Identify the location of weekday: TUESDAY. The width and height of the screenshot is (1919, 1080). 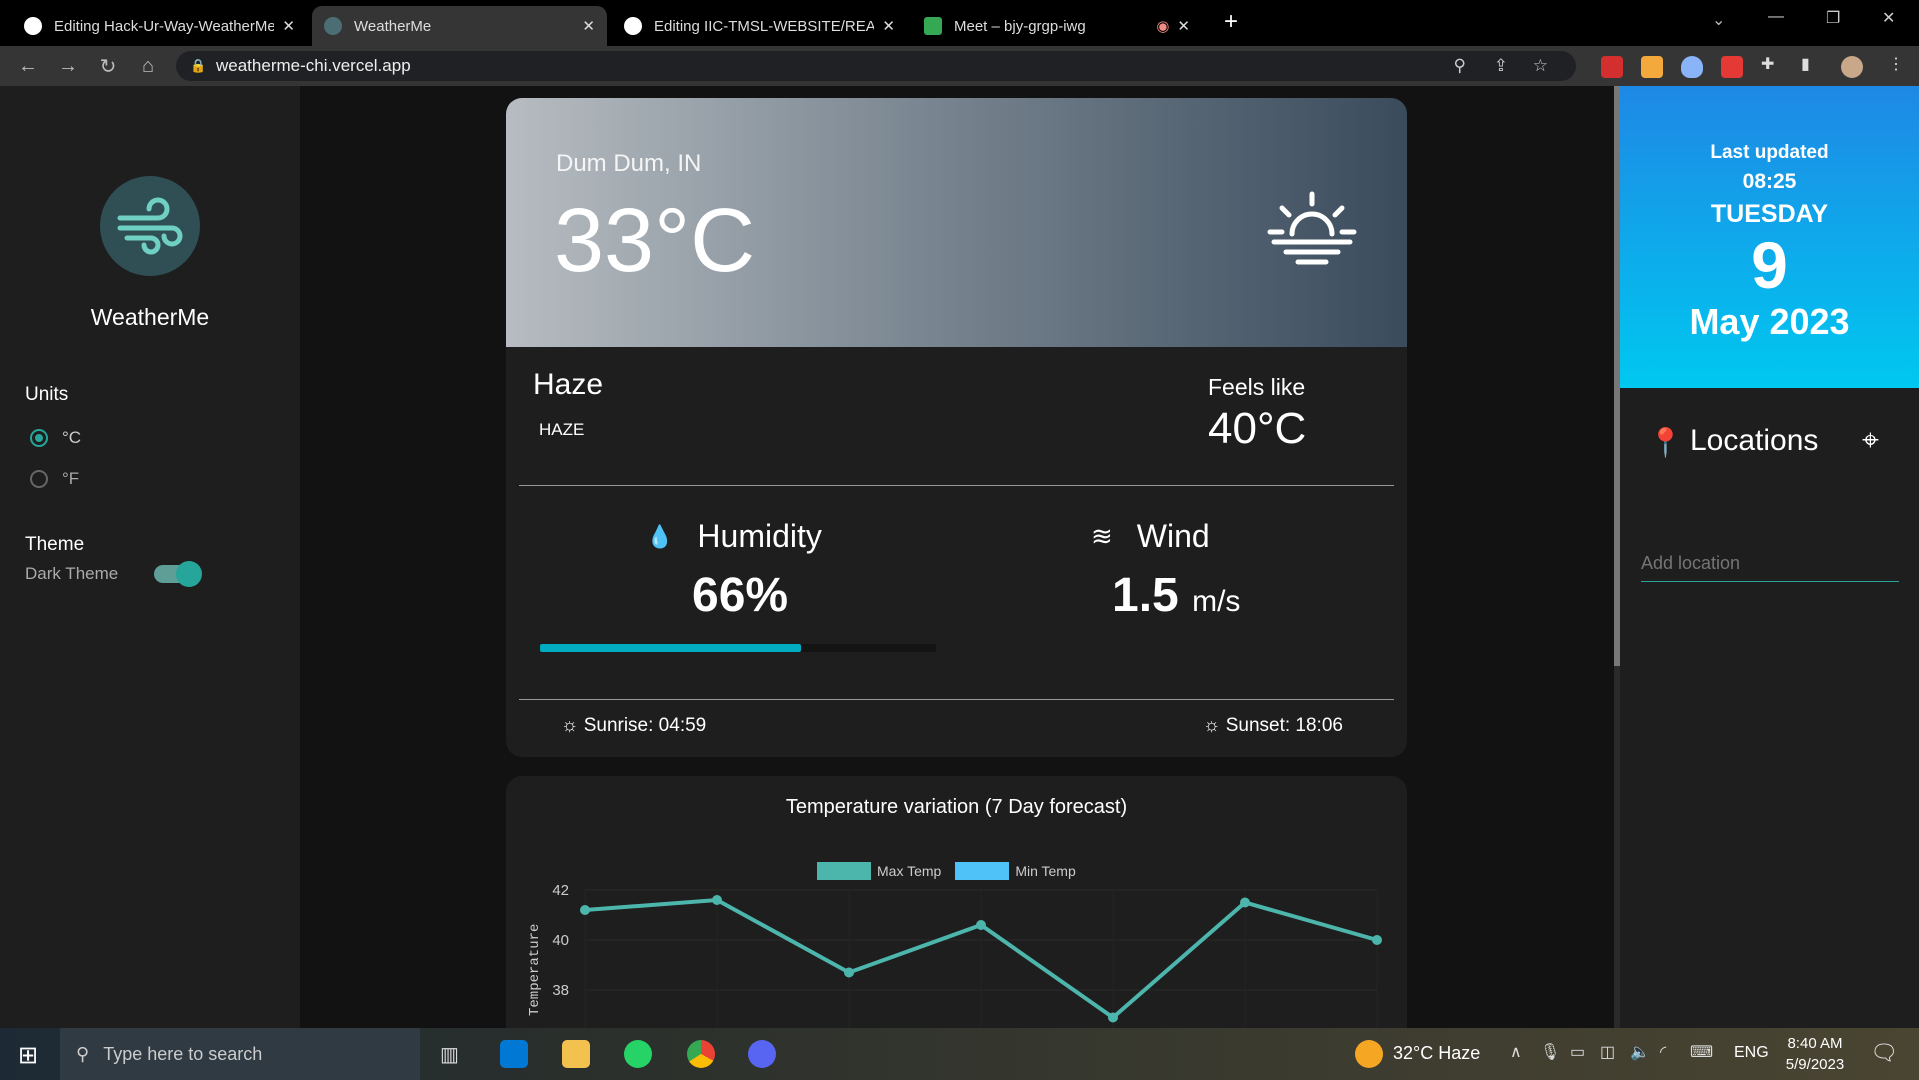
(1769, 214).